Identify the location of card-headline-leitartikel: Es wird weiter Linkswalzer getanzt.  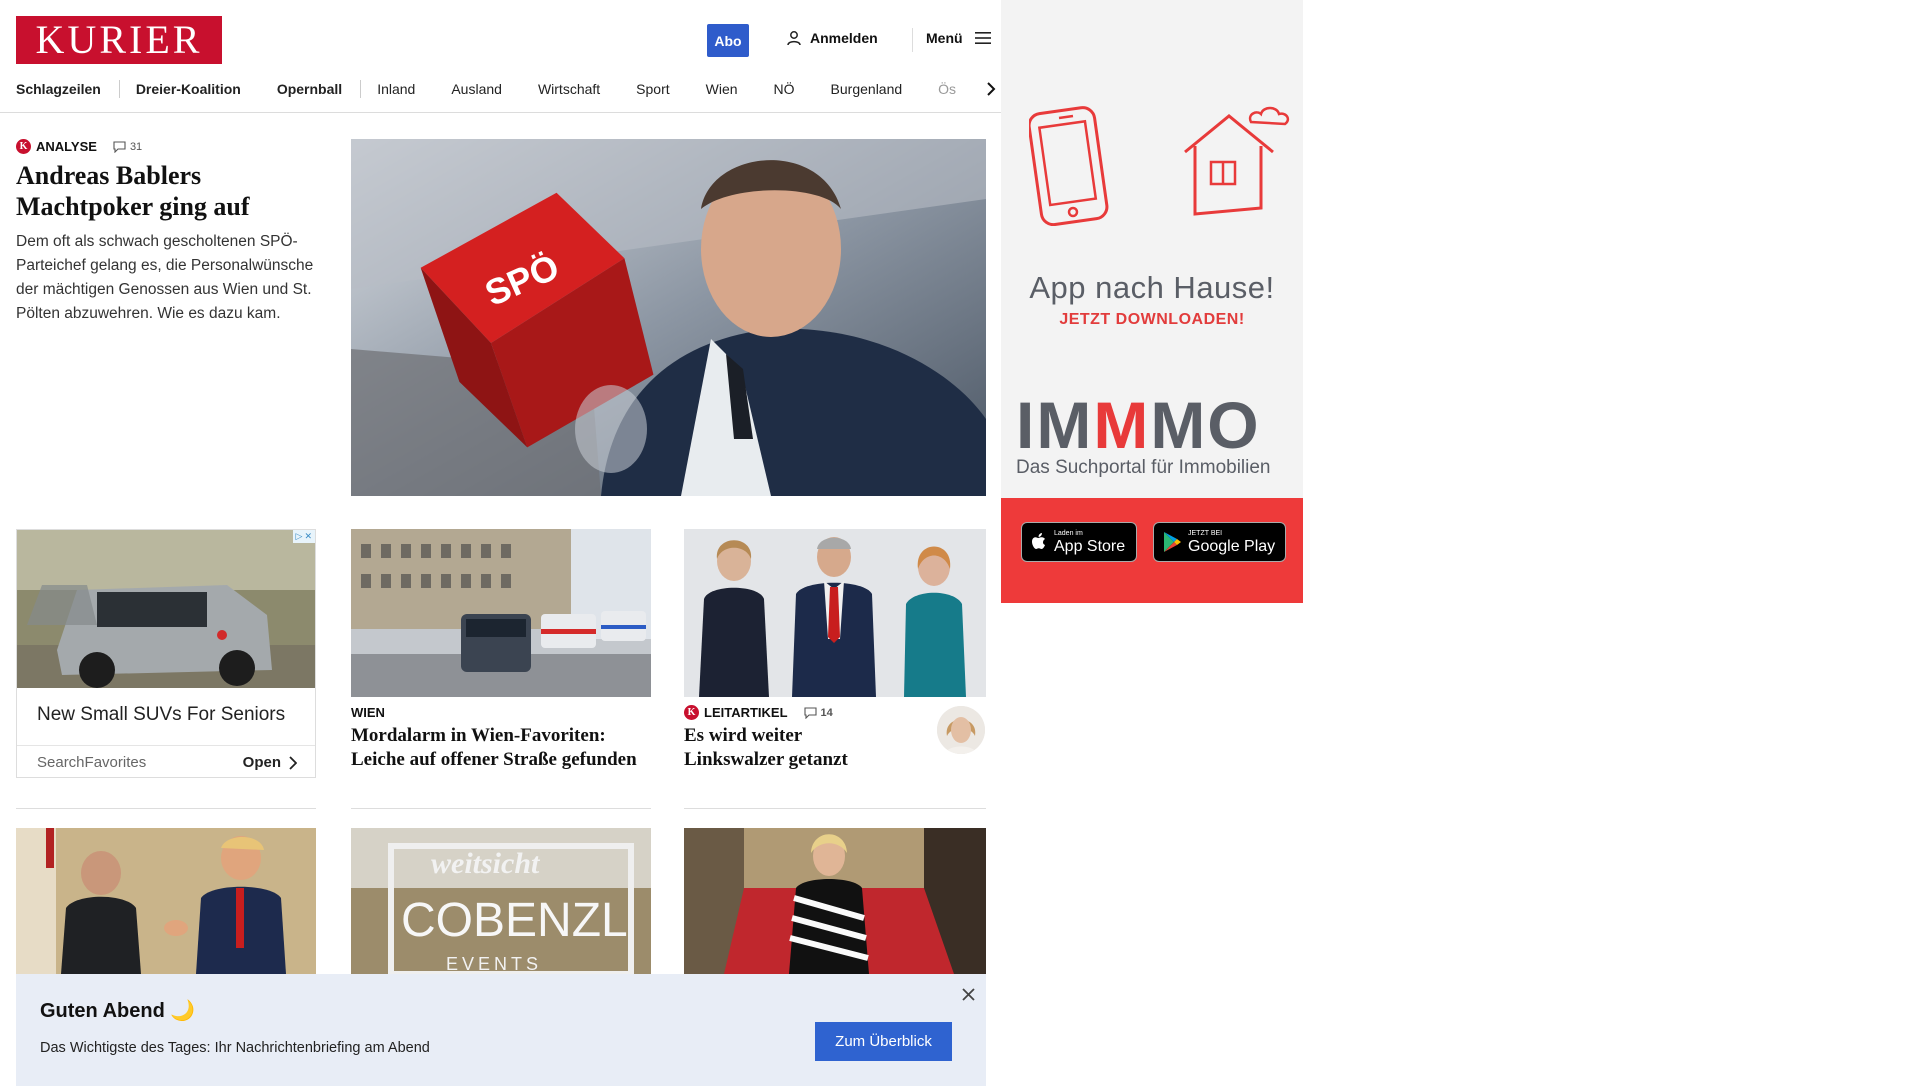
(794, 748).